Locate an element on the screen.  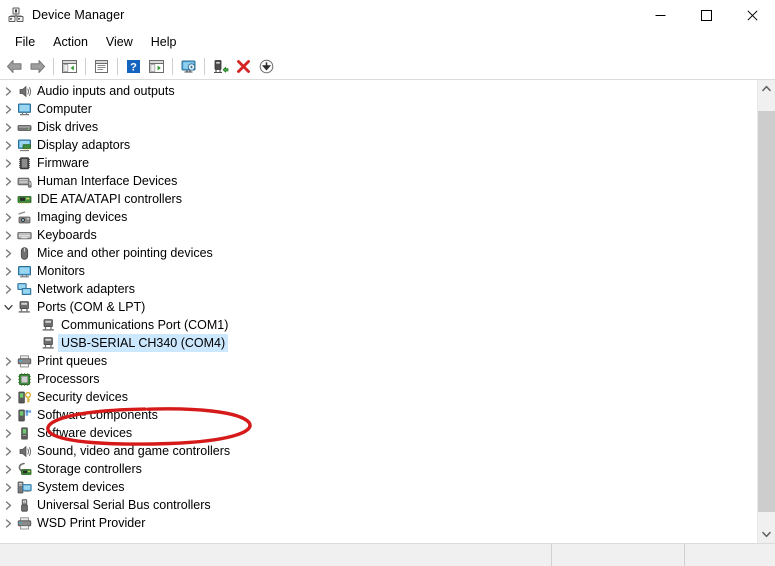
tree-row-label: Ports (COM & LPT) is located at coordinates (91, 307).